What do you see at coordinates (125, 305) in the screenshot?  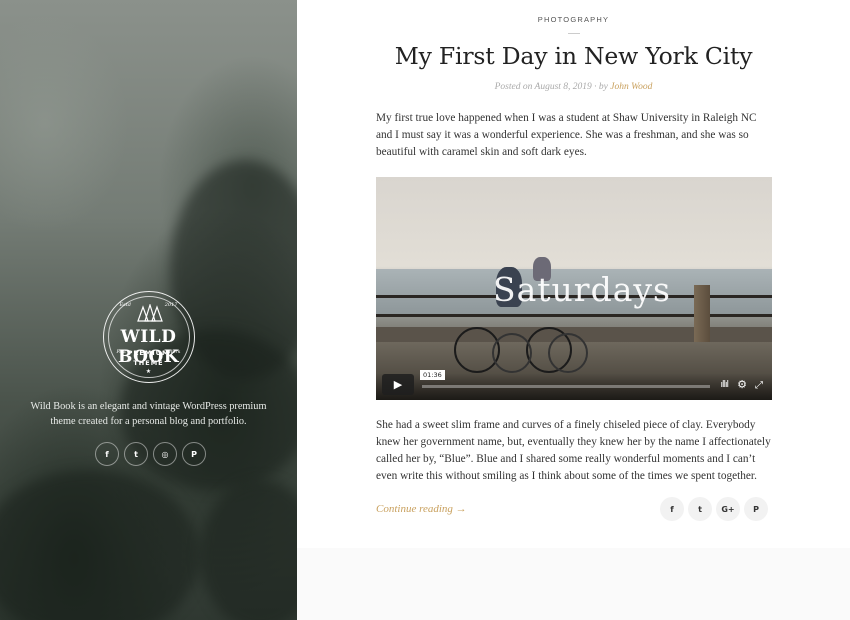 I see `logo-est-left: Estd` at bounding box center [125, 305].